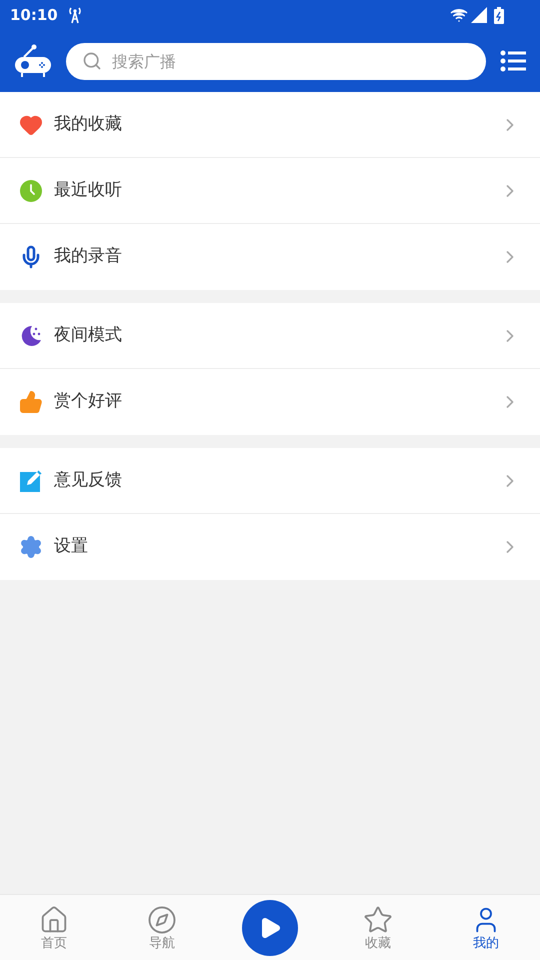 The width and height of the screenshot is (540, 960). What do you see at coordinates (31, 480) in the screenshot?
I see `edit-icon` at bounding box center [31, 480].